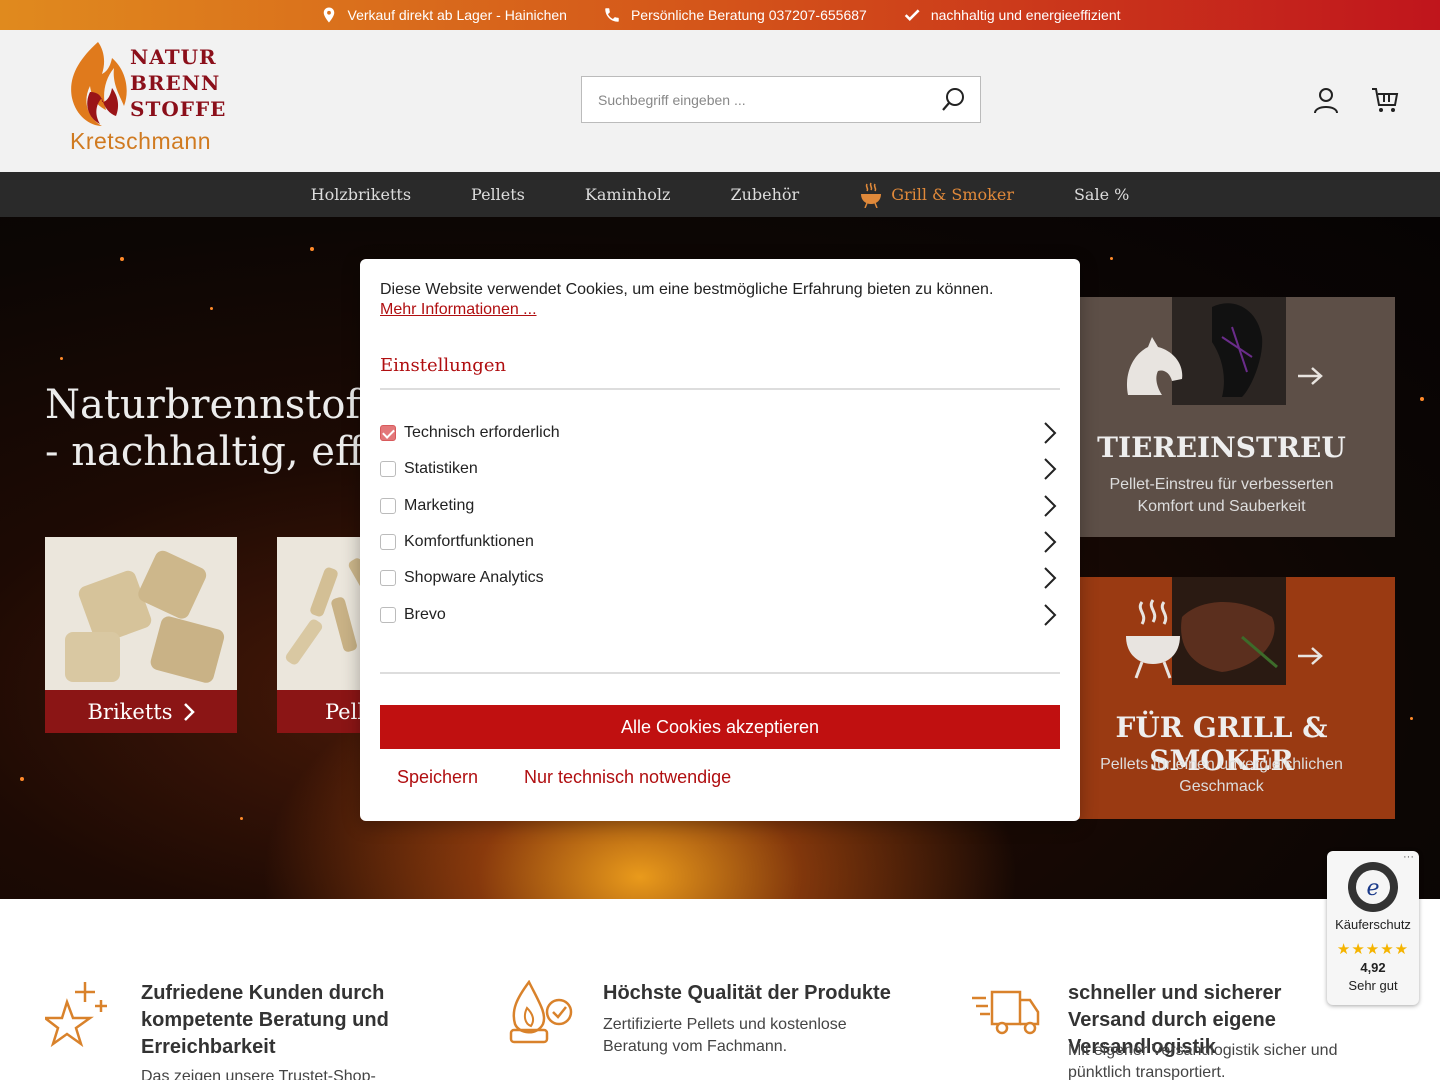 This screenshot has width=1440, height=1080. I want to click on option-label: Brevo, so click(425, 614).